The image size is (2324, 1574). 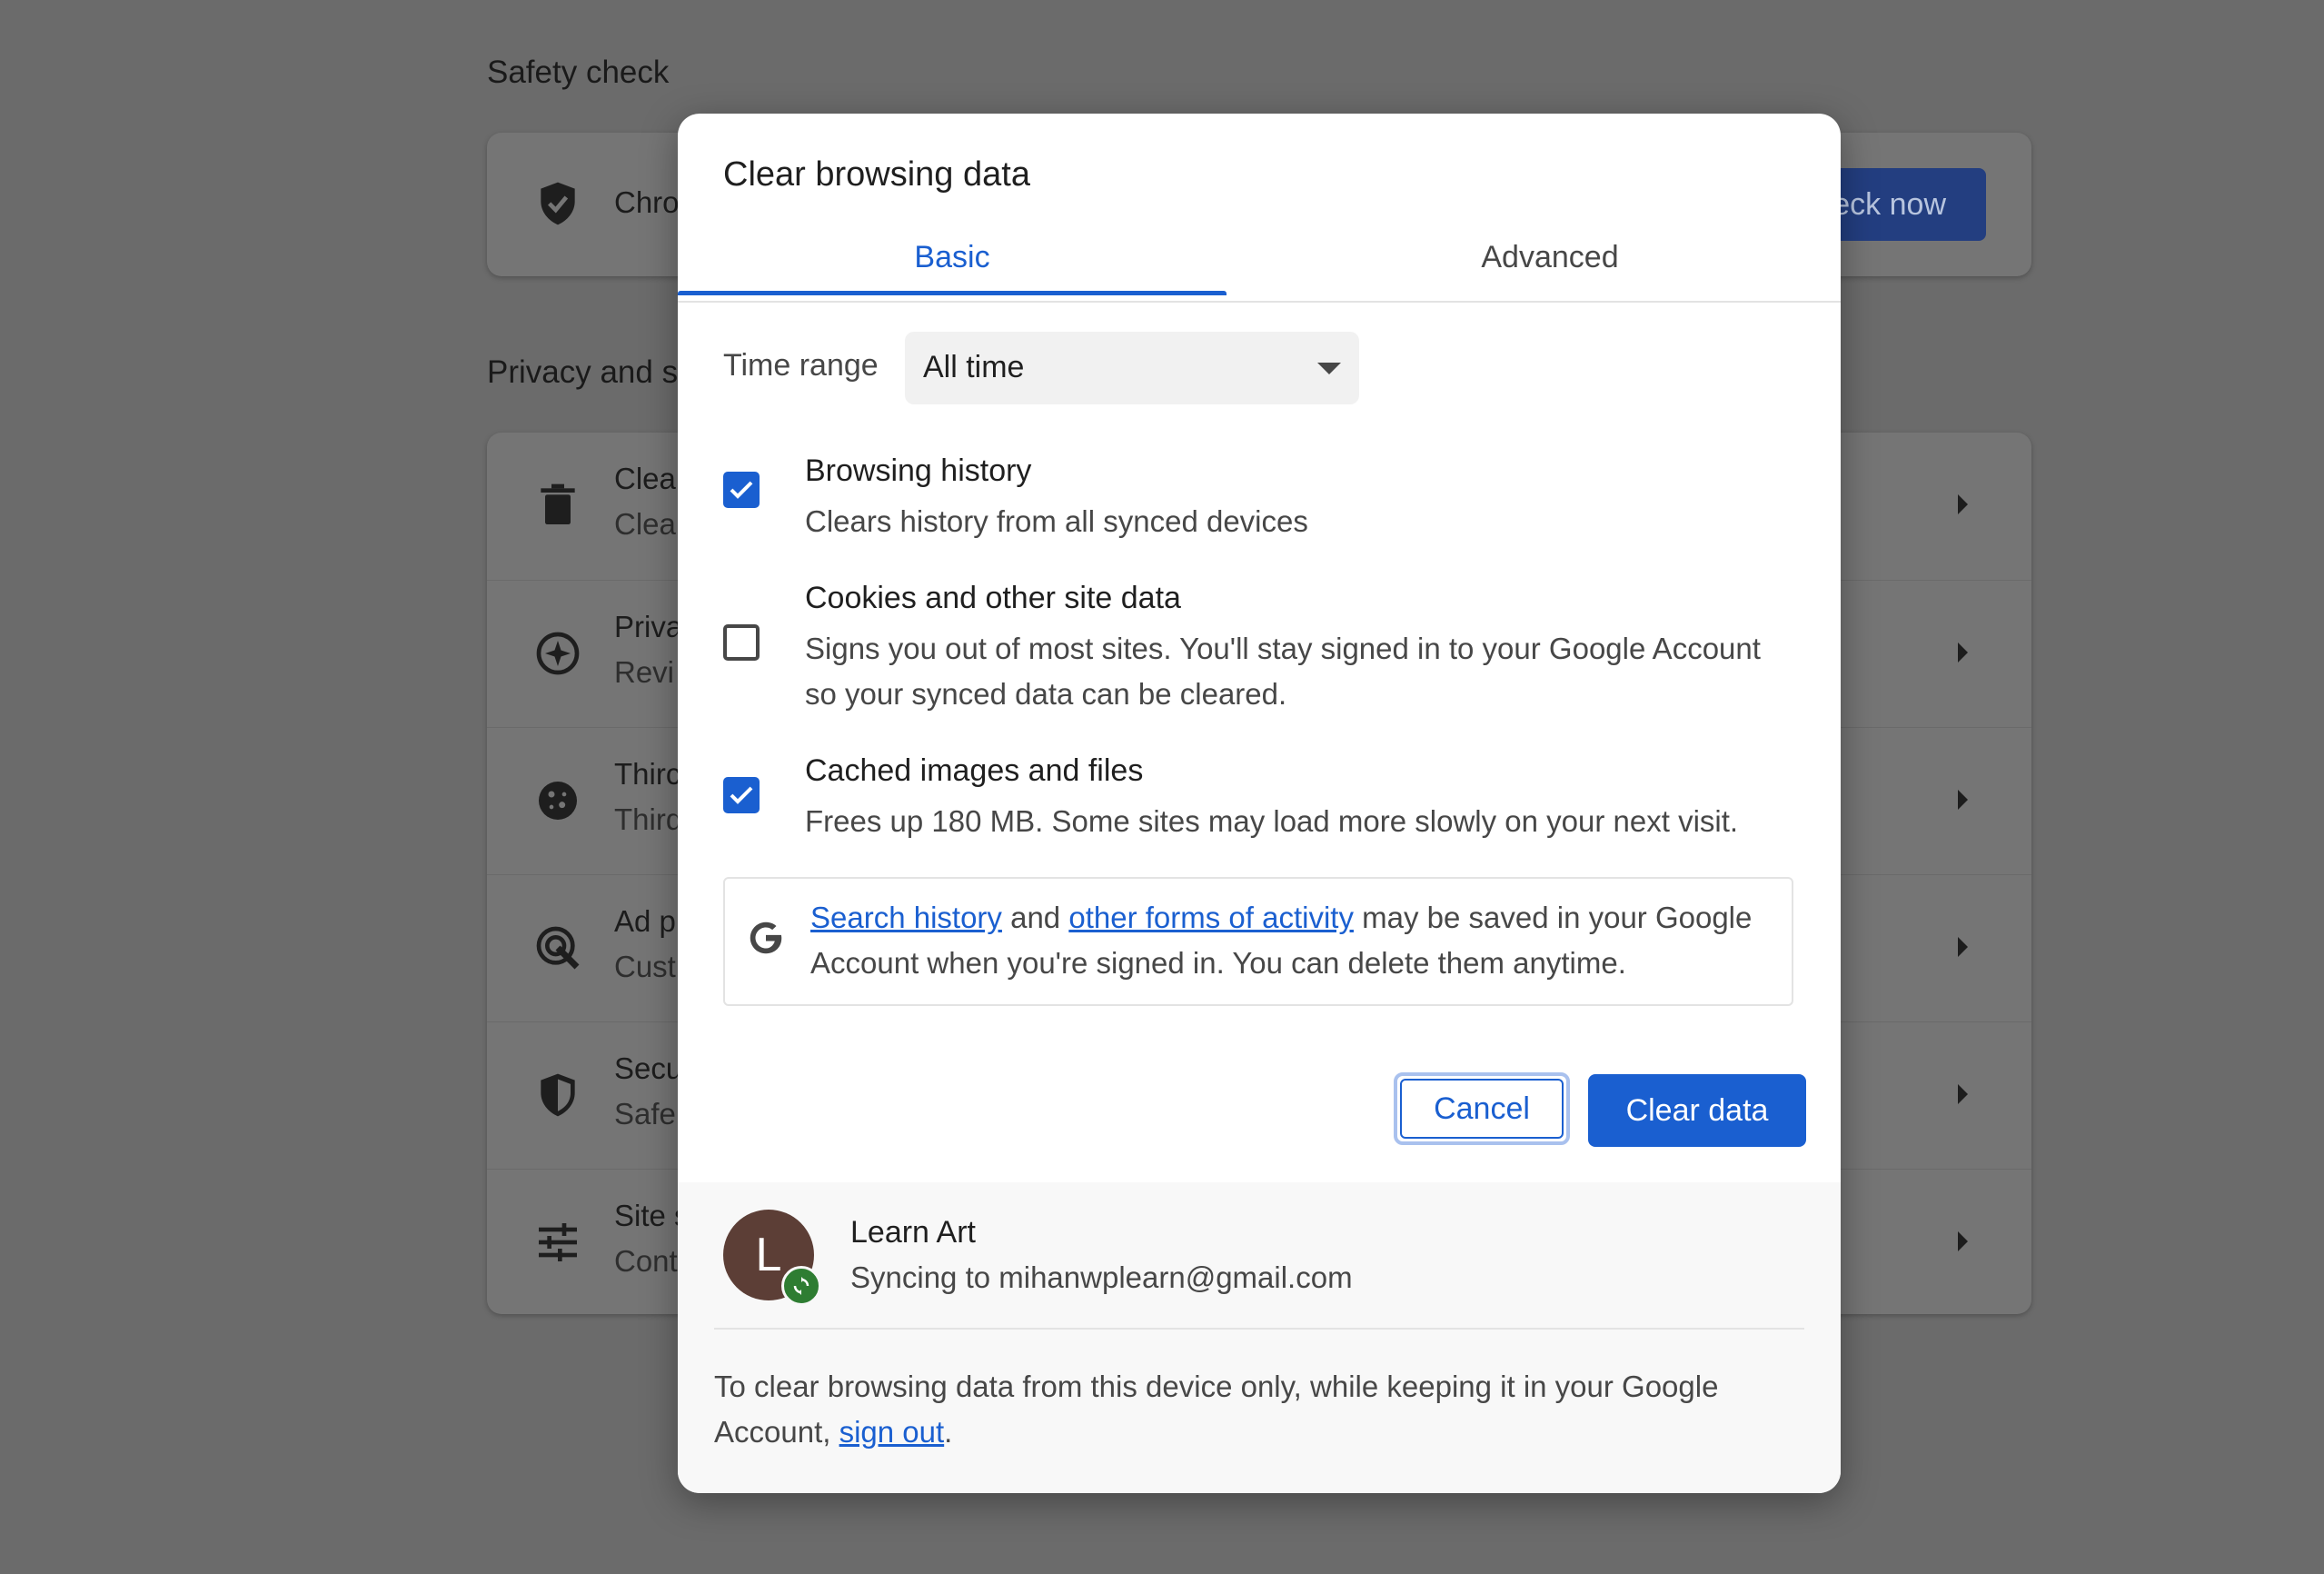 What do you see at coordinates (647, 202) in the screenshot?
I see `safety-check-row-title: Chro` at bounding box center [647, 202].